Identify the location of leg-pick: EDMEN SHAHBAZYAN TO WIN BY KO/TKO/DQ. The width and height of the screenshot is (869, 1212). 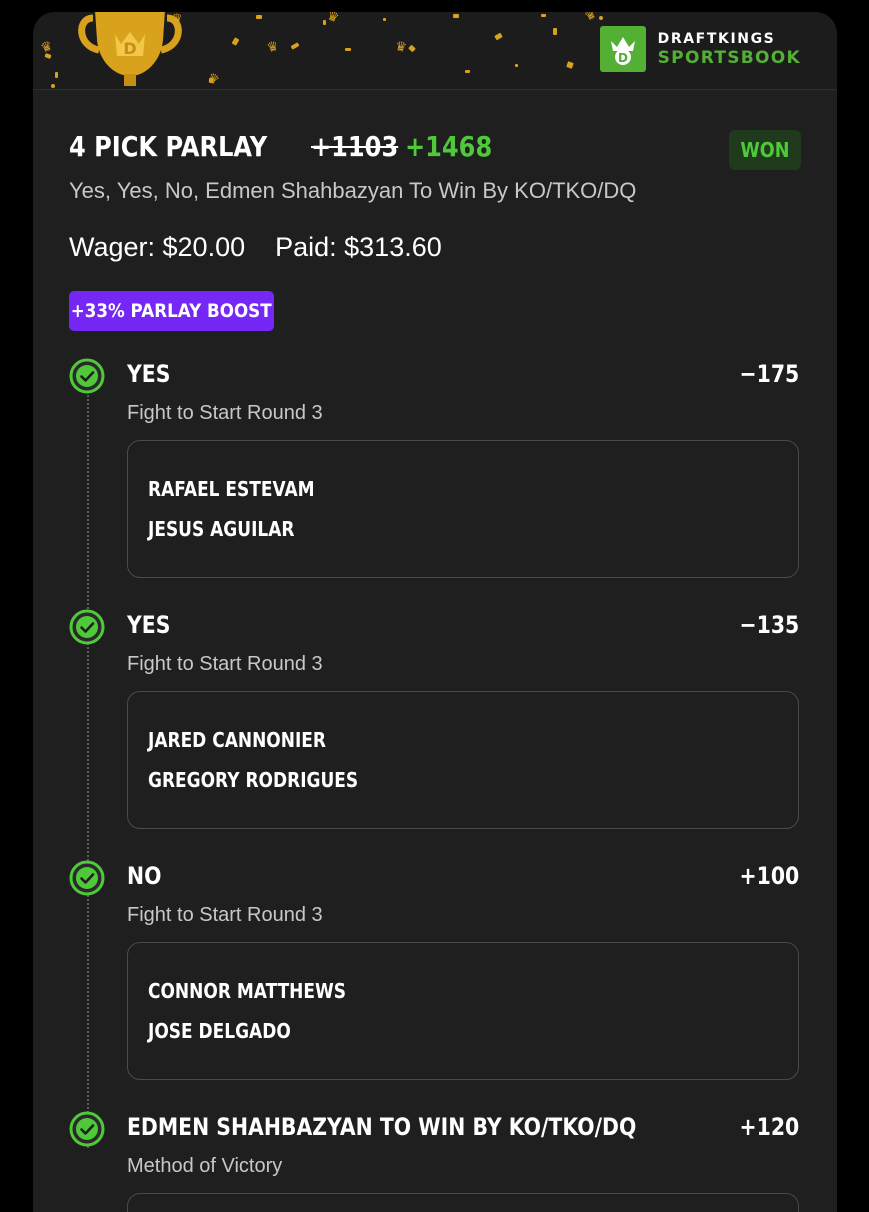
(382, 1127).